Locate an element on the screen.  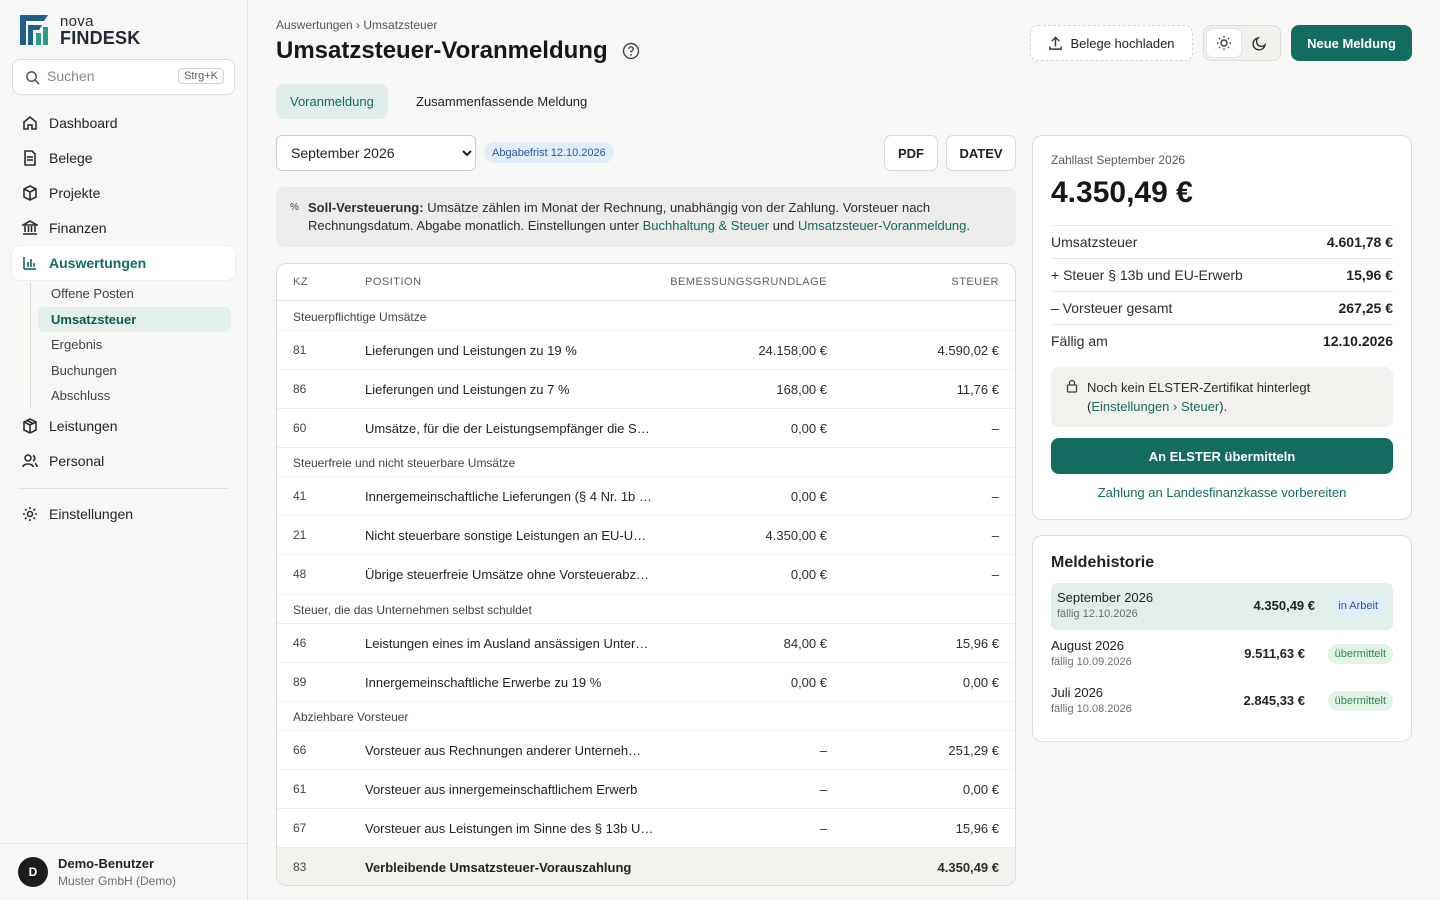
cell-kz: 61 is located at coordinates (300, 789).